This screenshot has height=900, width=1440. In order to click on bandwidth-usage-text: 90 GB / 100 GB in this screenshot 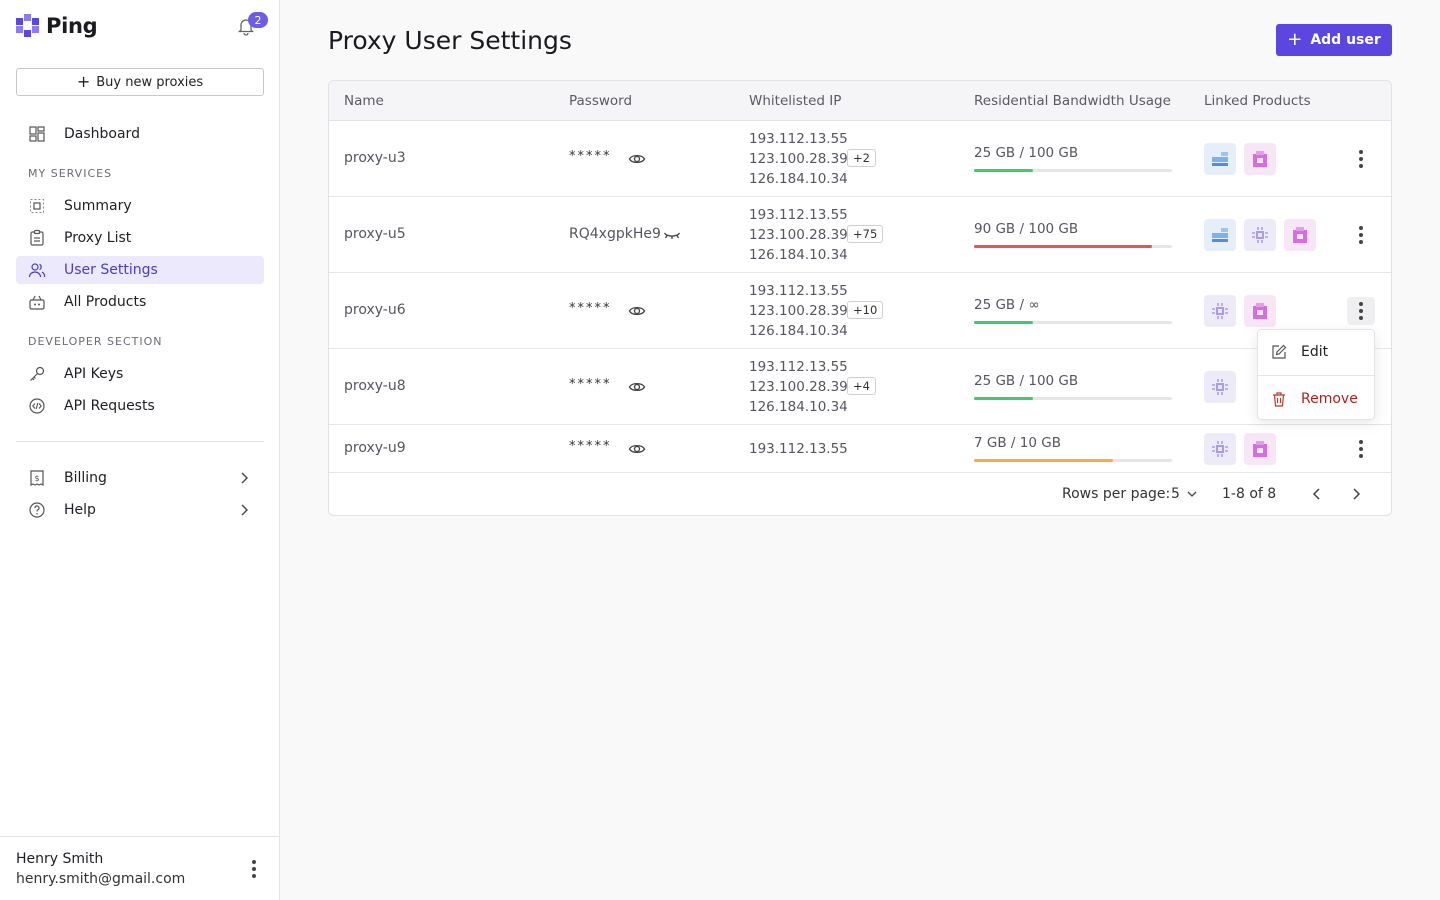, I will do `click(1026, 229)`.